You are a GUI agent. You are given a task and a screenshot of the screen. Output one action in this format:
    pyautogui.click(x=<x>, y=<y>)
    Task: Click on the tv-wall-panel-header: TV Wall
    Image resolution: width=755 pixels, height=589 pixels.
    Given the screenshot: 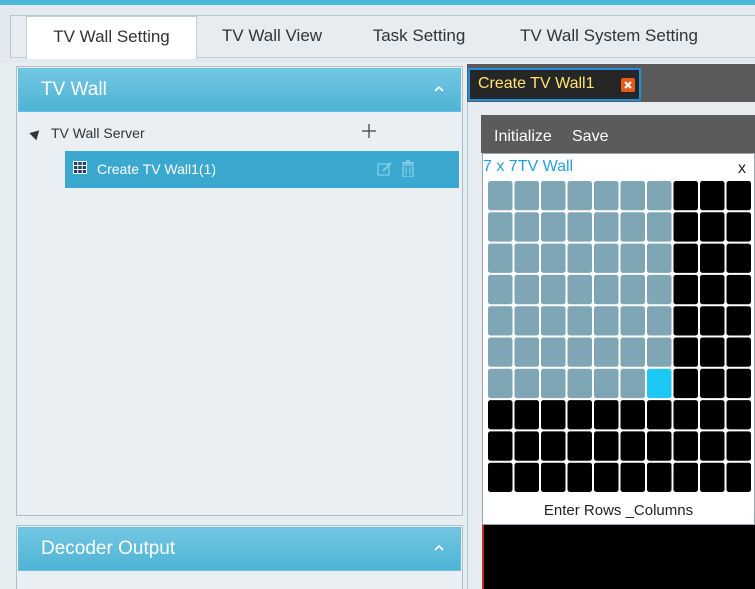 What is the action you would take?
    pyautogui.click(x=239, y=90)
    